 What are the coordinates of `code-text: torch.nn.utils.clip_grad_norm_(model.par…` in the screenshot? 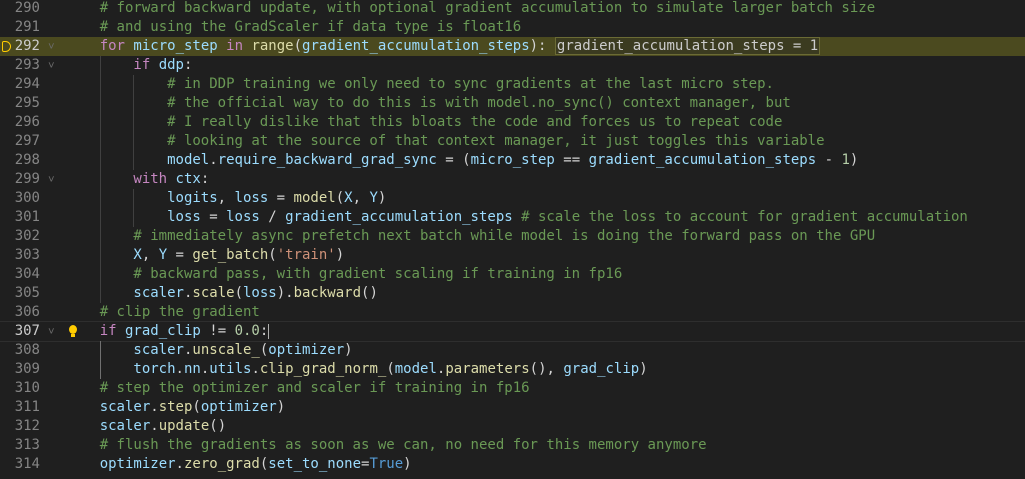 It's located at (390, 369).